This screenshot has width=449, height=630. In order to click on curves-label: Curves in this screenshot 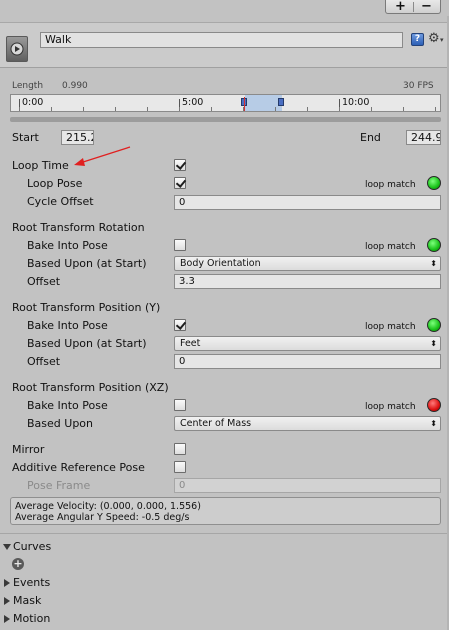, I will do `click(32, 546)`.